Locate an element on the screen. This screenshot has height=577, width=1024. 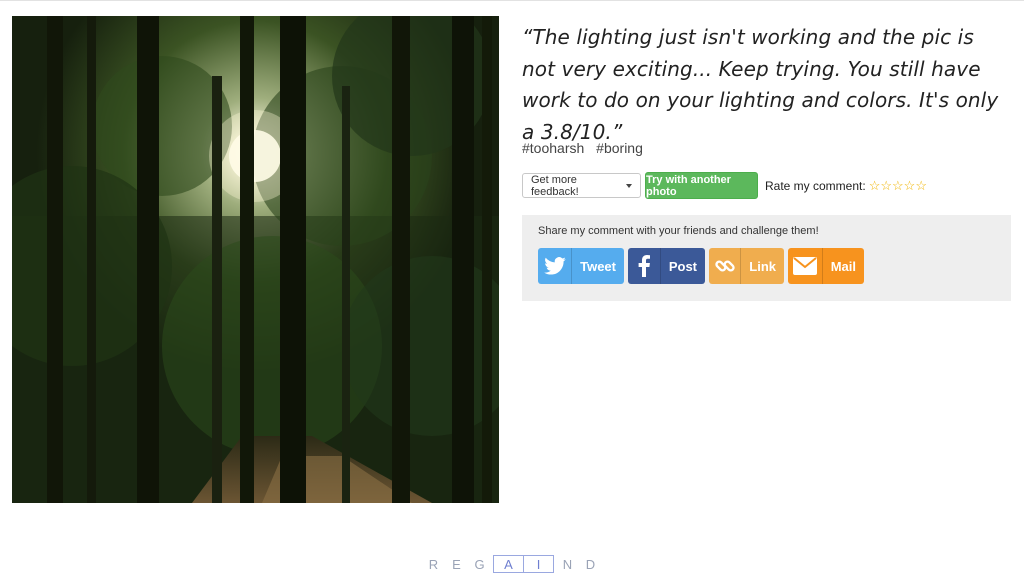
mail-icon is located at coordinates (805, 266).